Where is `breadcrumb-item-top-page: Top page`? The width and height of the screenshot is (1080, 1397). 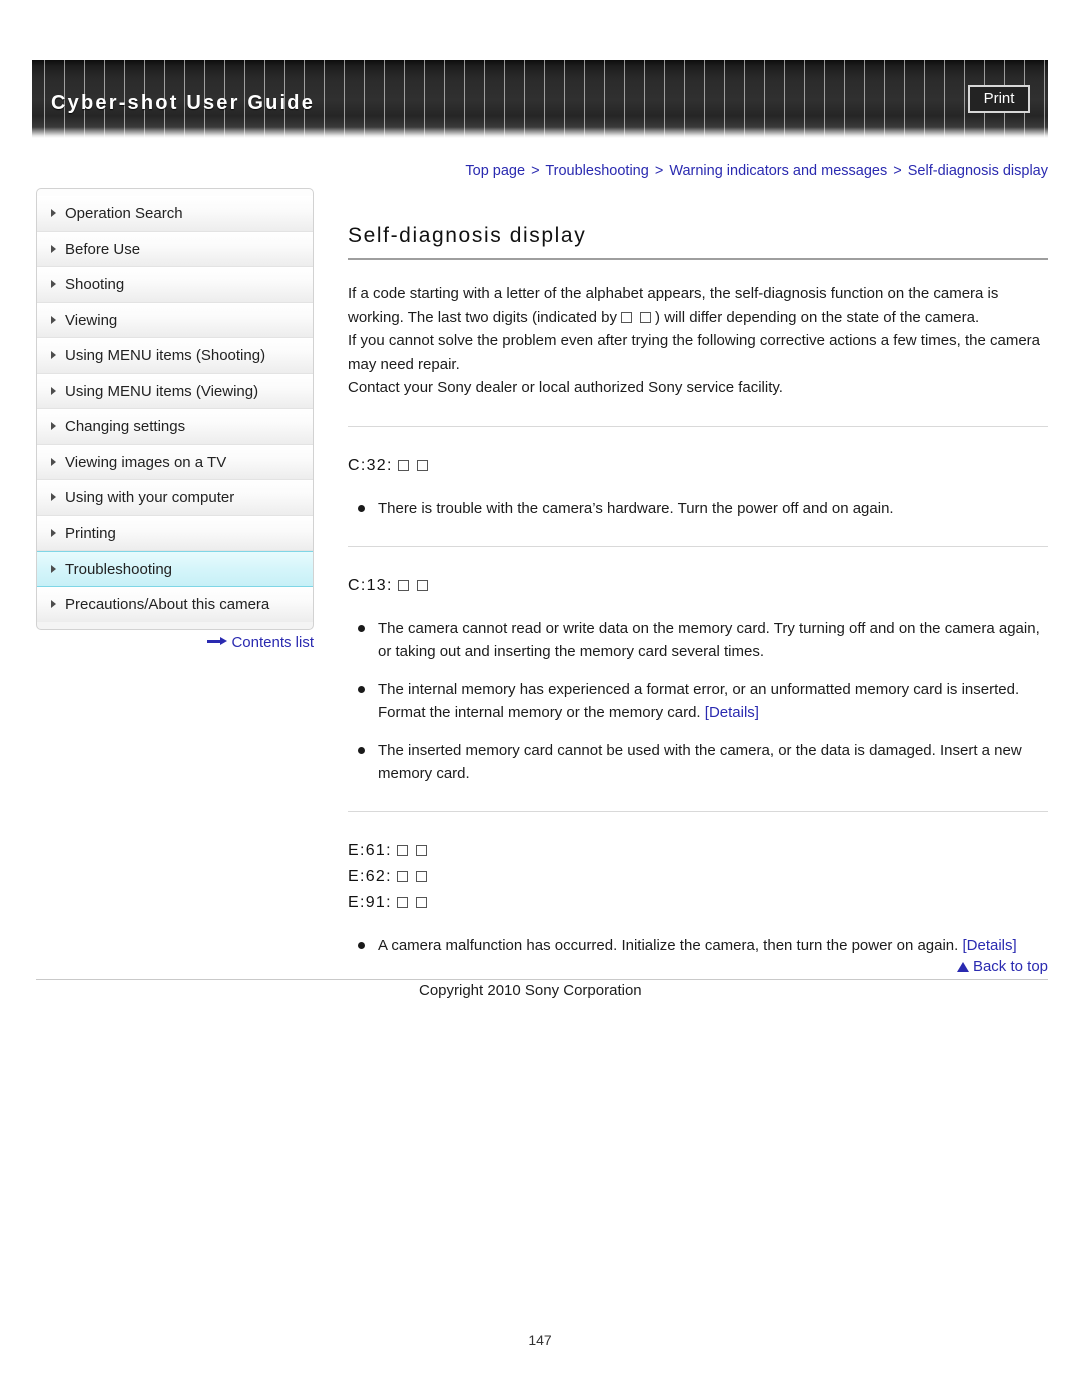
breadcrumb-item-top-page: Top page is located at coordinates (495, 171).